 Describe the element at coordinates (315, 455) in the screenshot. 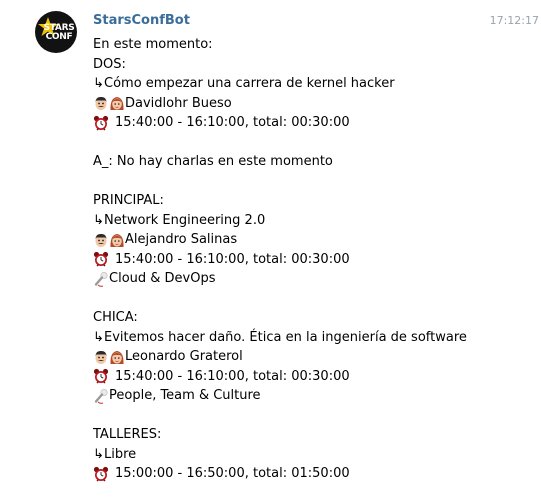

I see `talk-title-line: ↳ Libre` at that location.